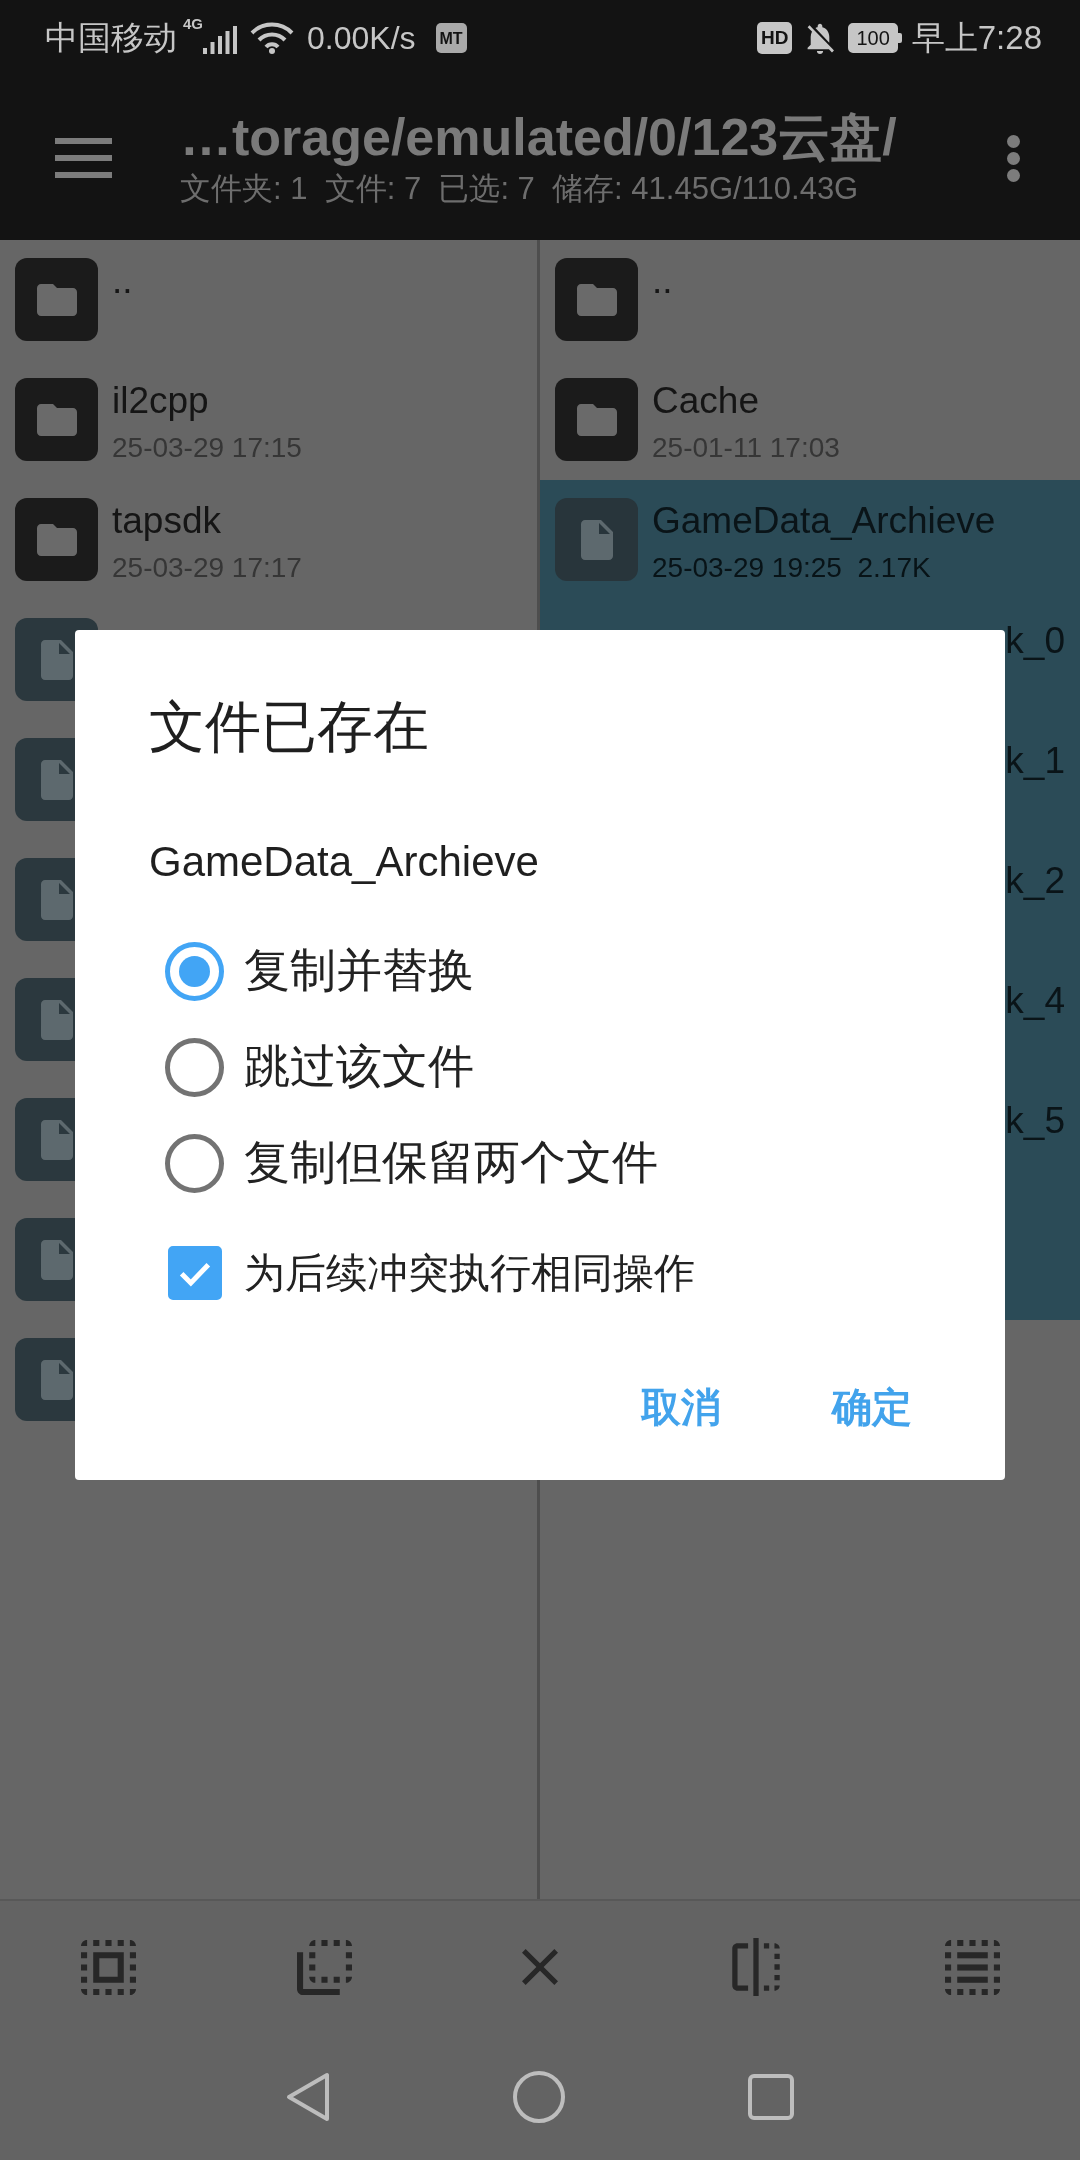 This screenshot has height=2160, width=1080. I want to click on folder-path: …torage/emulated/0/123云盘/, so click(538, 137).